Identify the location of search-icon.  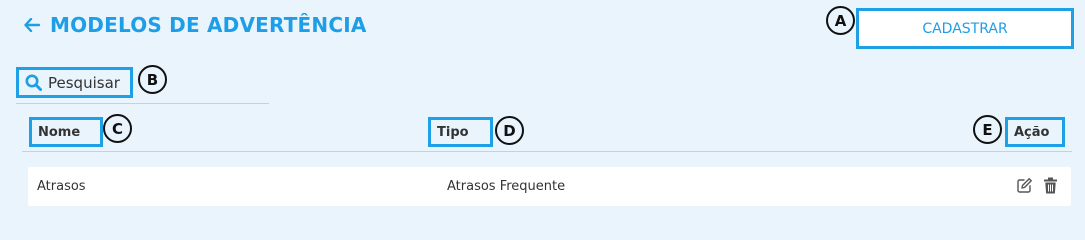
(33, 82).